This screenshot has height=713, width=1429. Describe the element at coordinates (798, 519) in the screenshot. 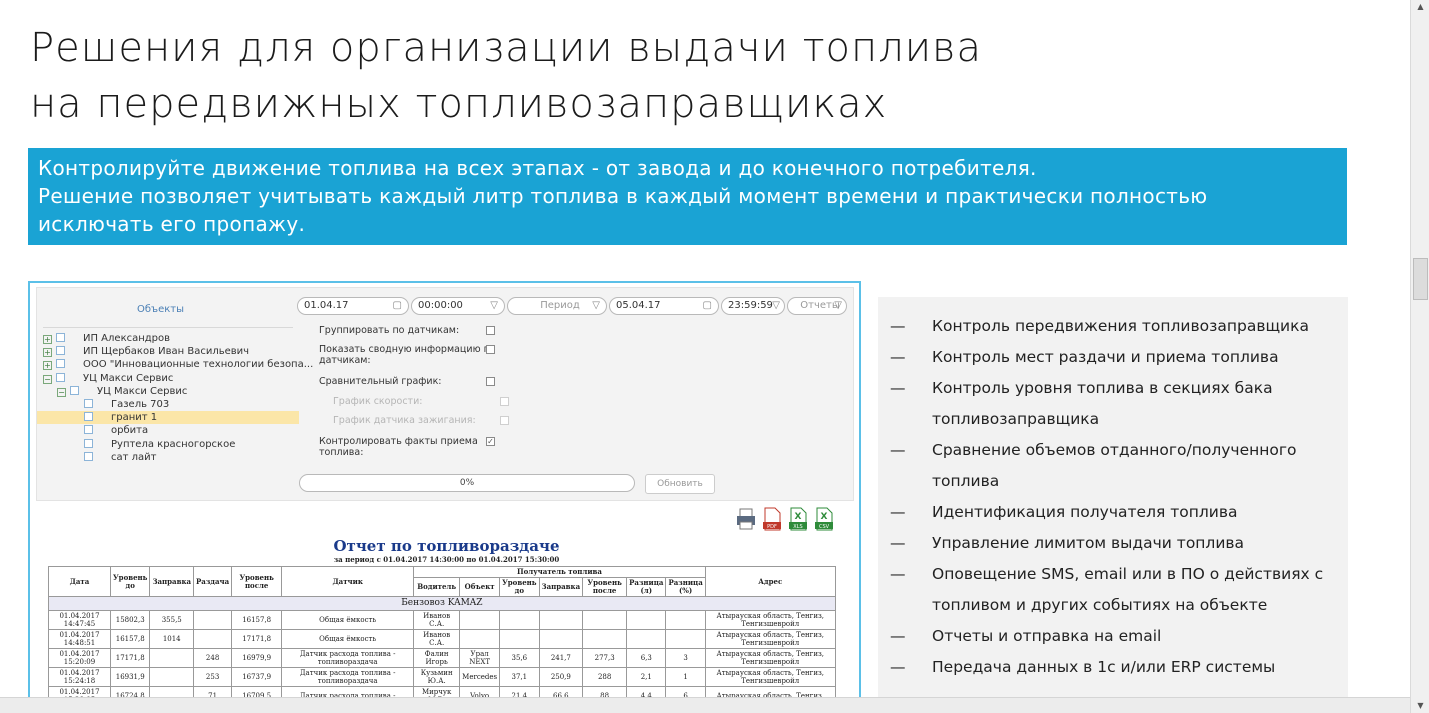

I see `xls-icon: X XLS` at that location.